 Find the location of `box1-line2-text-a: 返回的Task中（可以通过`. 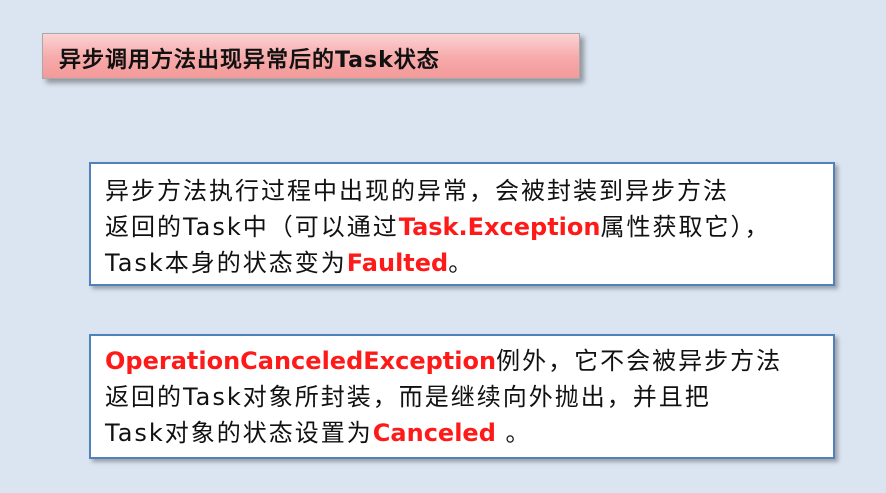

box1-line2-text-a: 返回的Task中（可以通过 is located at coordinates (252, 227).